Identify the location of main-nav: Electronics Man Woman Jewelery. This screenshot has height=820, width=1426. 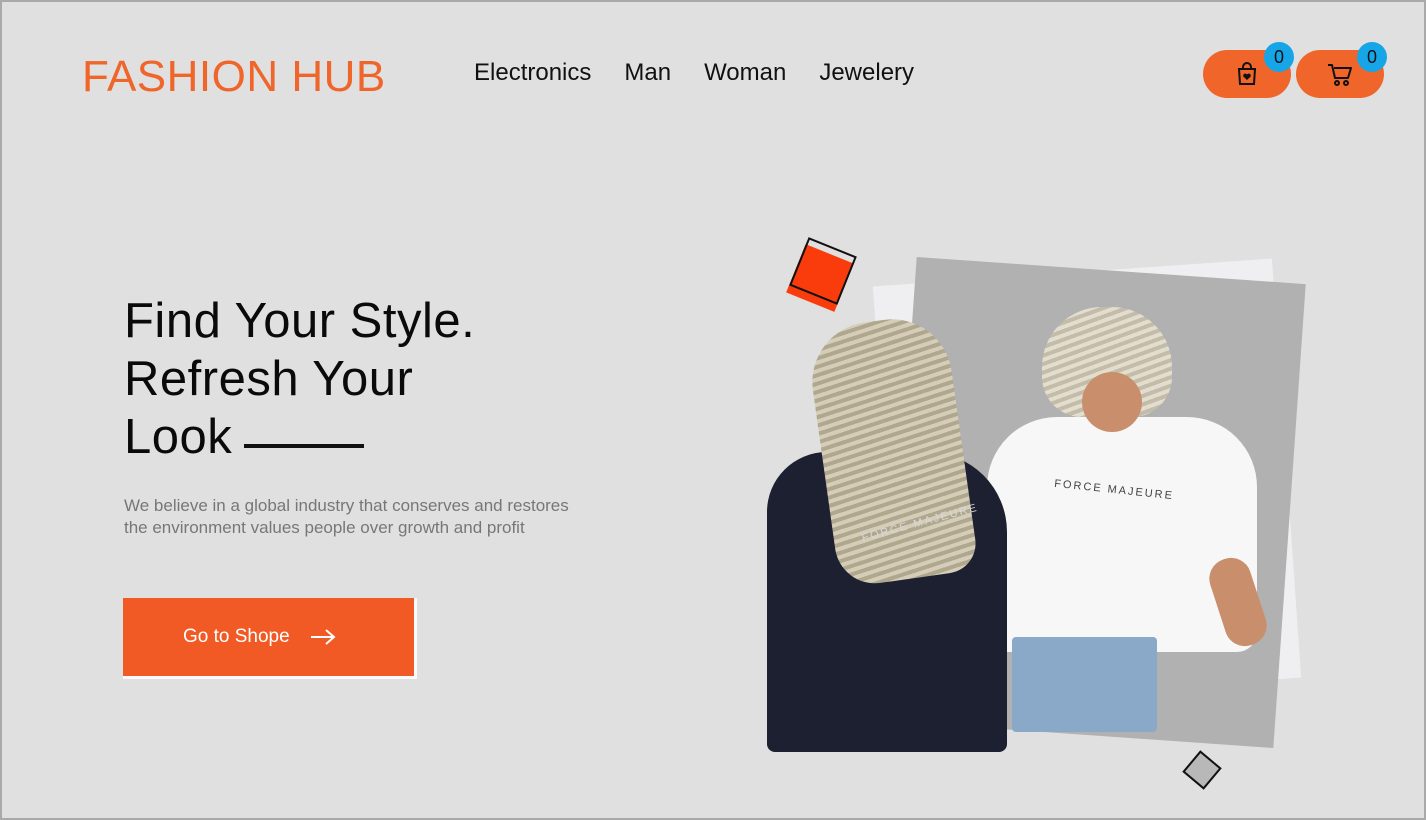
(694, 73).